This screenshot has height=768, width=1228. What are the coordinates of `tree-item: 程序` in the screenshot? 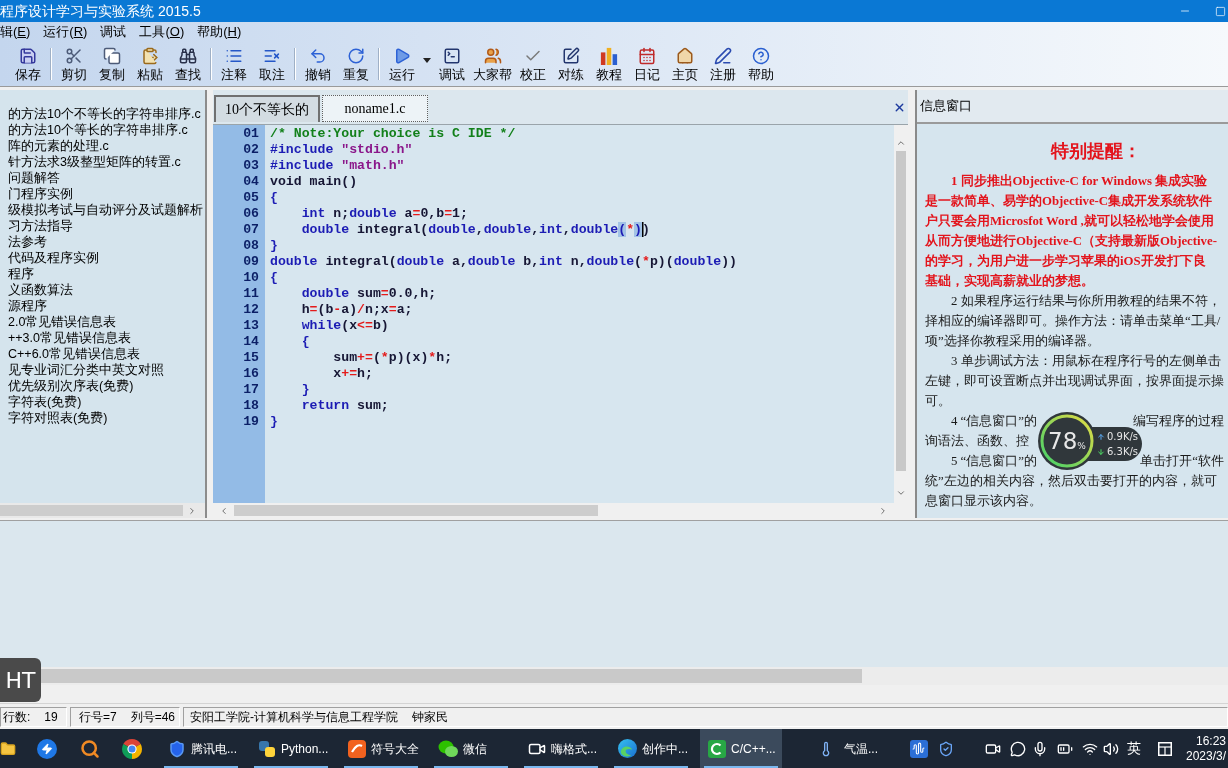 It's located at (21, 274).